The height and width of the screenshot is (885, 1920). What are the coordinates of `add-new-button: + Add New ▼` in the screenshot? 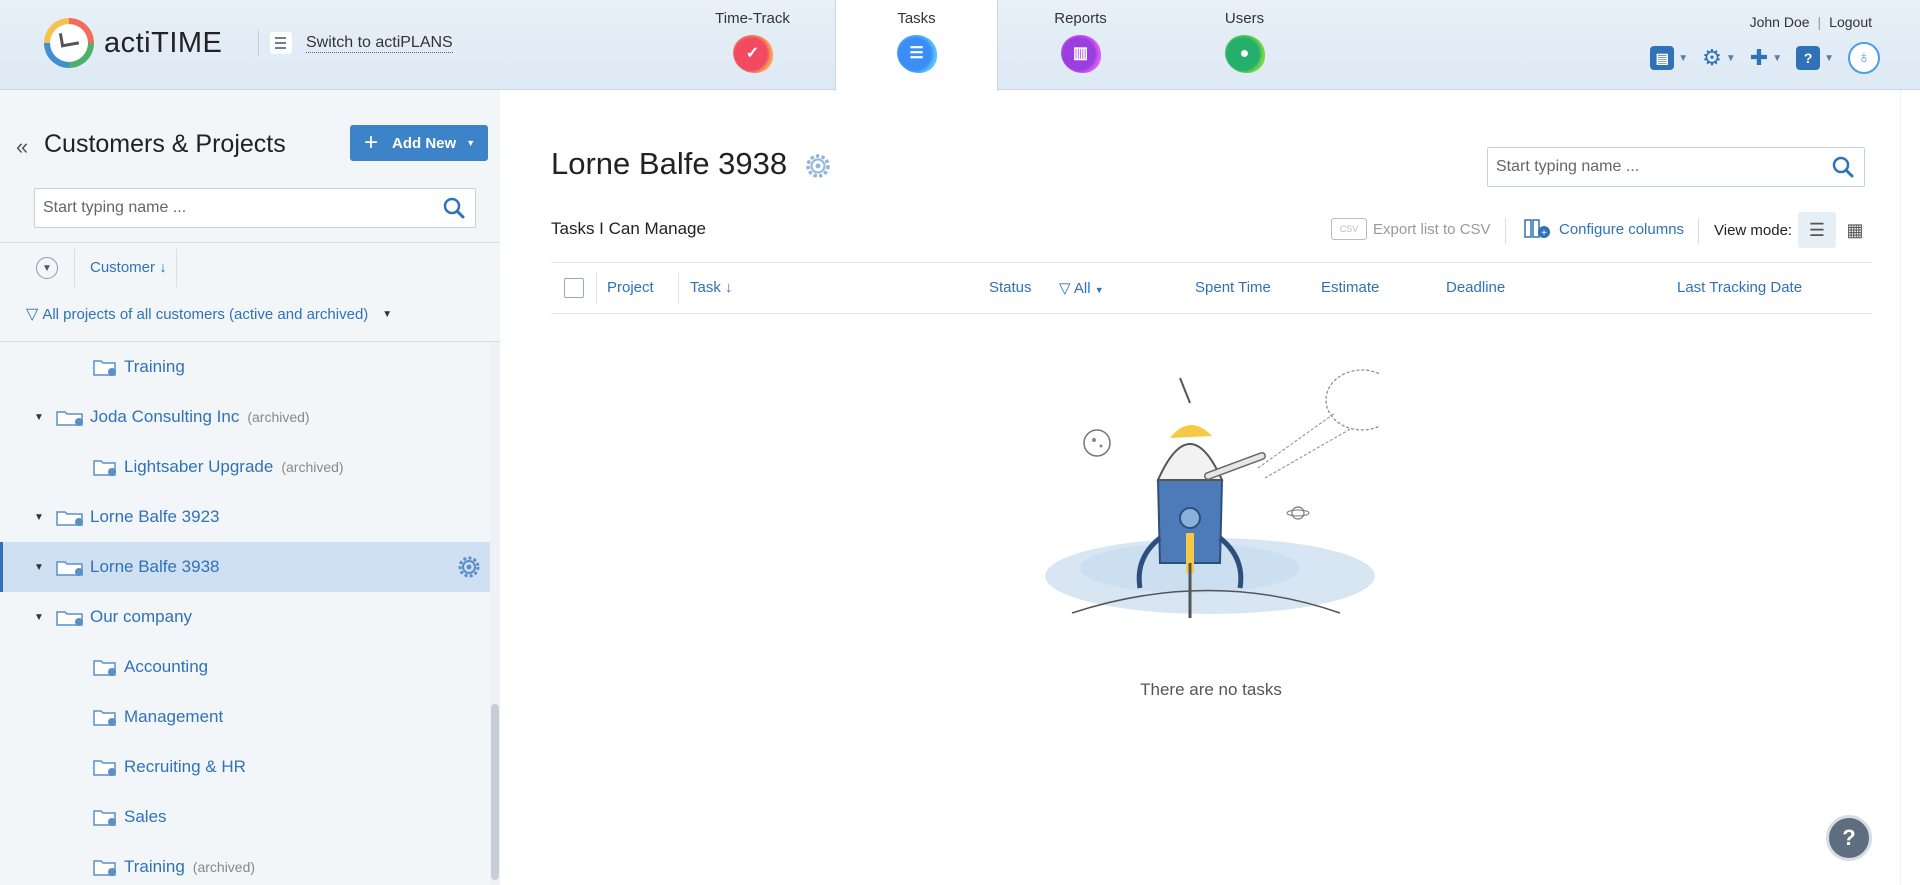 It's located at (419, 143).